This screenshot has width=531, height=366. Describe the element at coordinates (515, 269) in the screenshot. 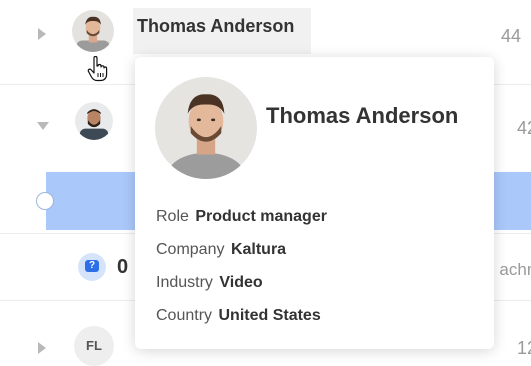

I see `attachment-label: achm` at that location.